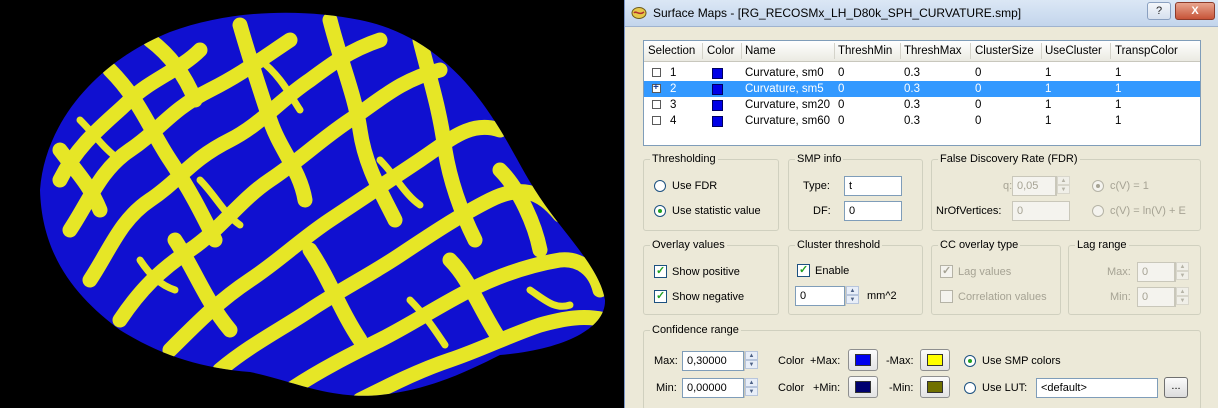  I want to click on column-header: ThreshMax, so click(933, 51).